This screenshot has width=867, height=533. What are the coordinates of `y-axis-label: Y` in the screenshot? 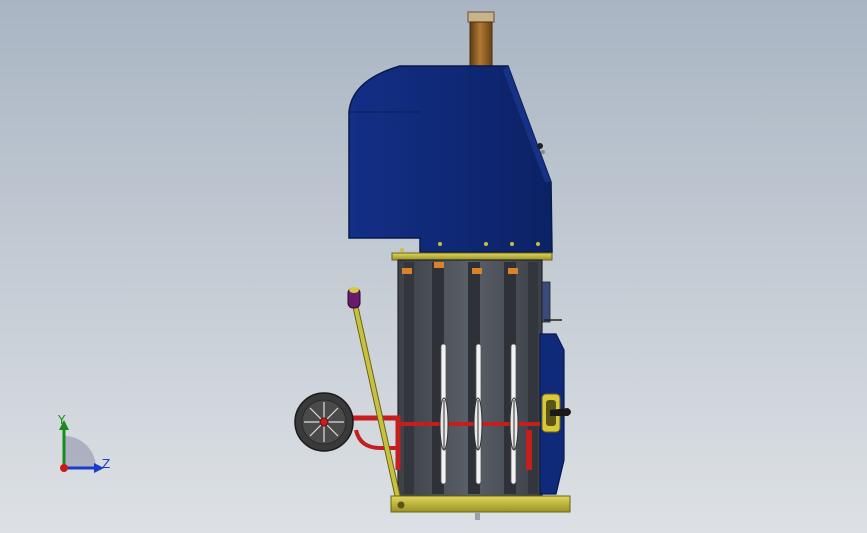 It's located at (62, 420).